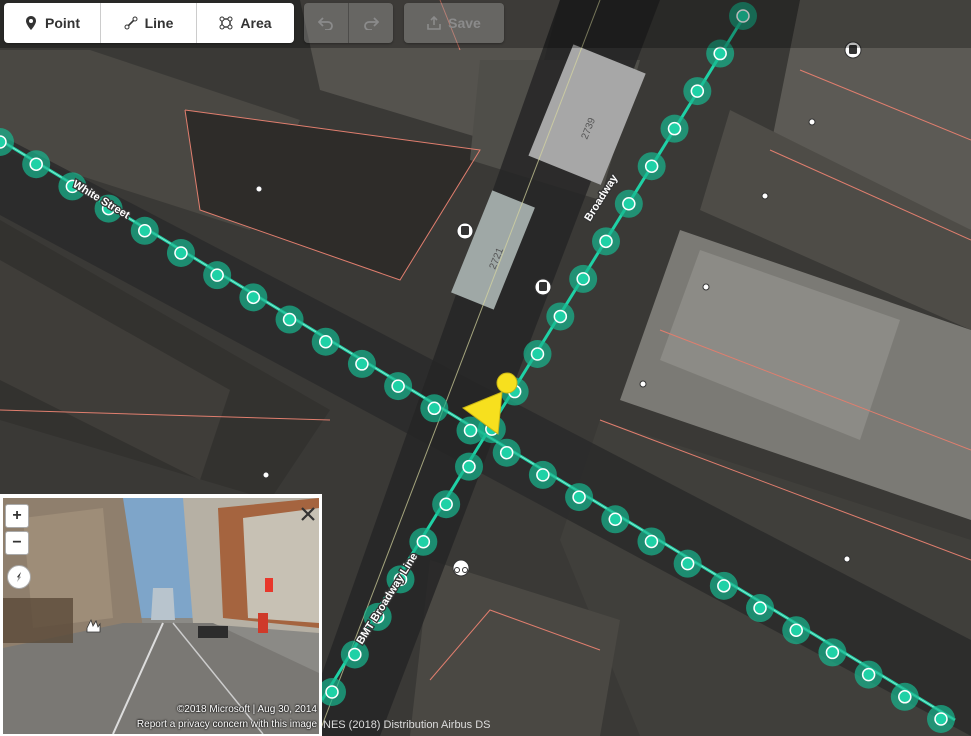 Image resolution: width=971 pixels, height=736 pixels. Describe the element at coordinates (159, 23) in the screenshot. I see `line-label: Line` at that location.